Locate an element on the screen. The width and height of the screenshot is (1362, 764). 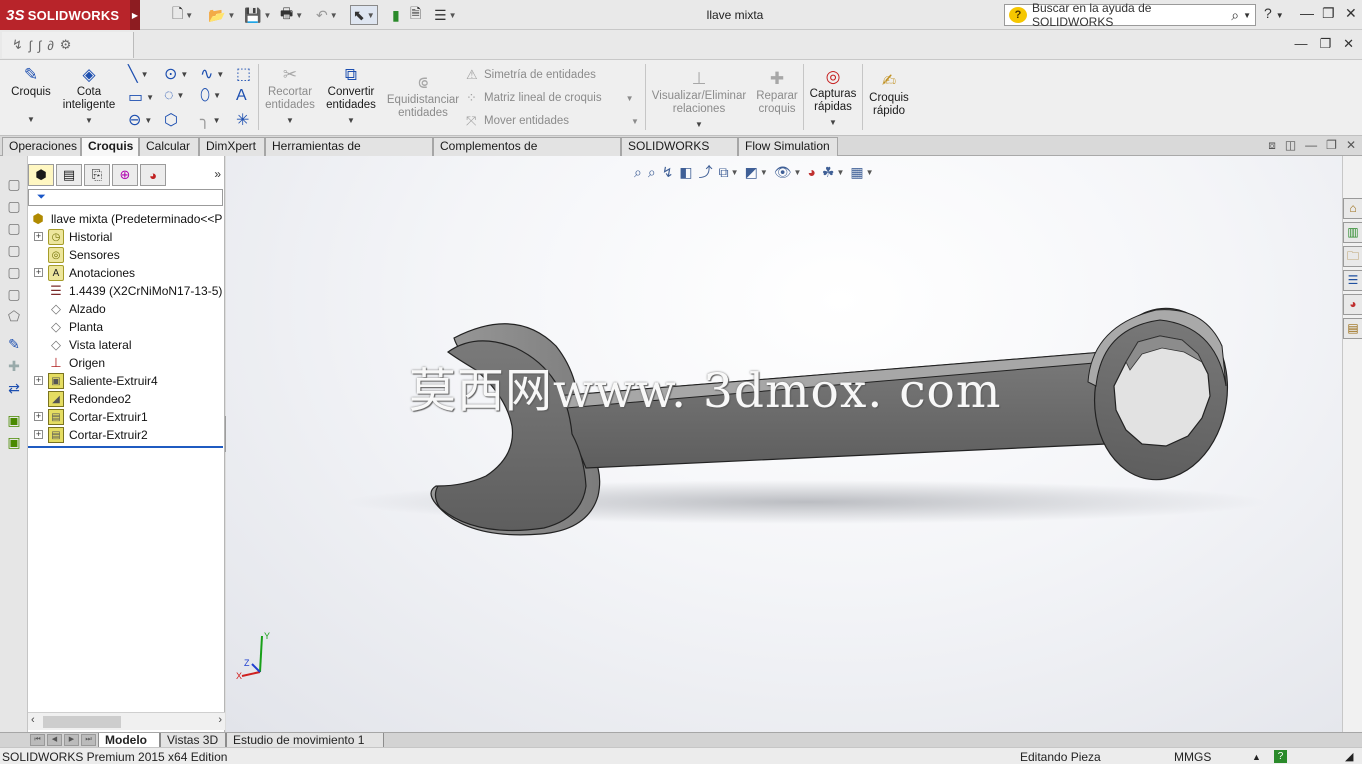
slot-tool-button: ⊖ ▼ is located at coordinates (140, 120).